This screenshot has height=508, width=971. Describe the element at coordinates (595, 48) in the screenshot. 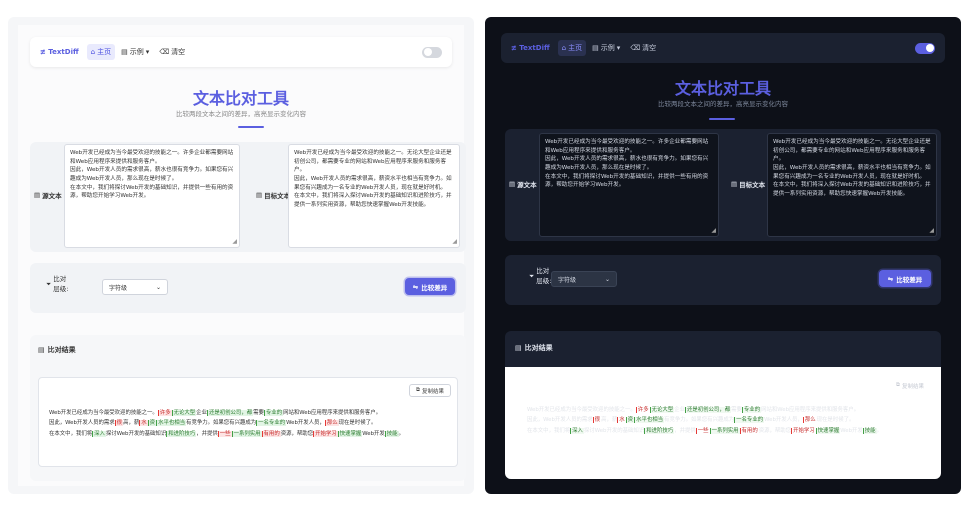

I see `file-icon: ▤` at that location.